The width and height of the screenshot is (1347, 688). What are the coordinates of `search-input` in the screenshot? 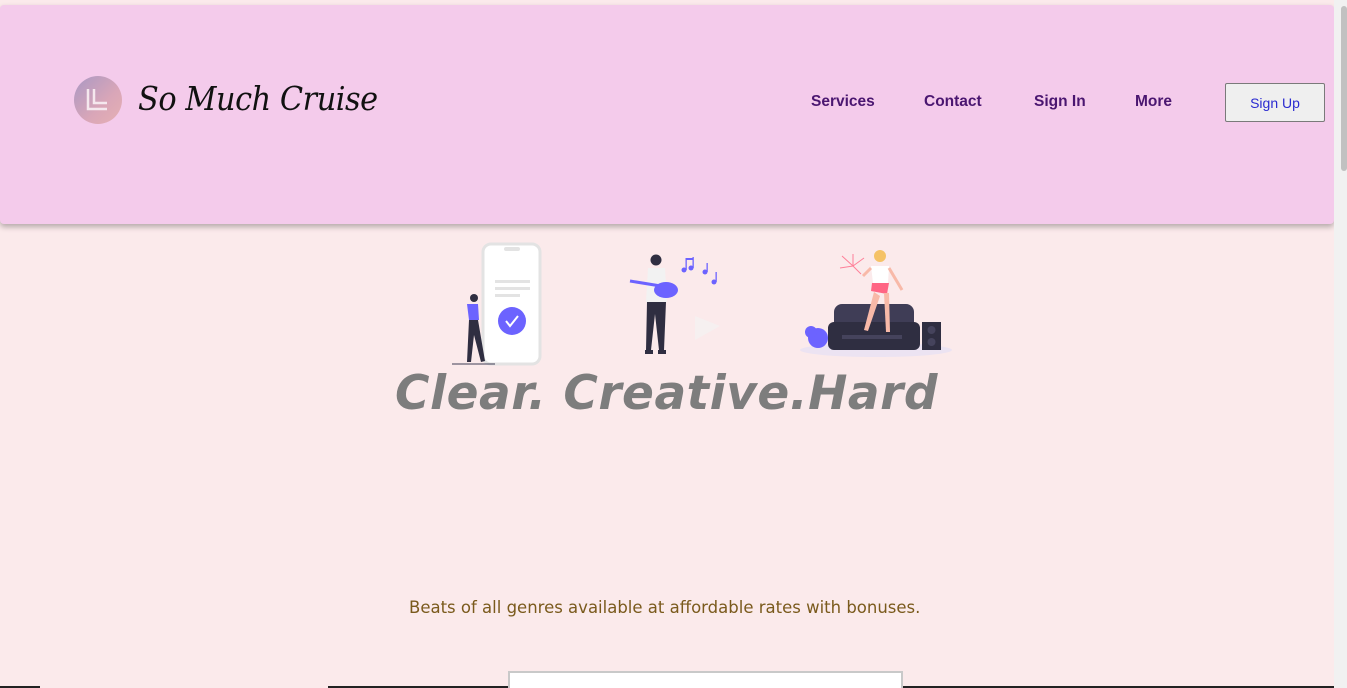 It's located at (705, 679).